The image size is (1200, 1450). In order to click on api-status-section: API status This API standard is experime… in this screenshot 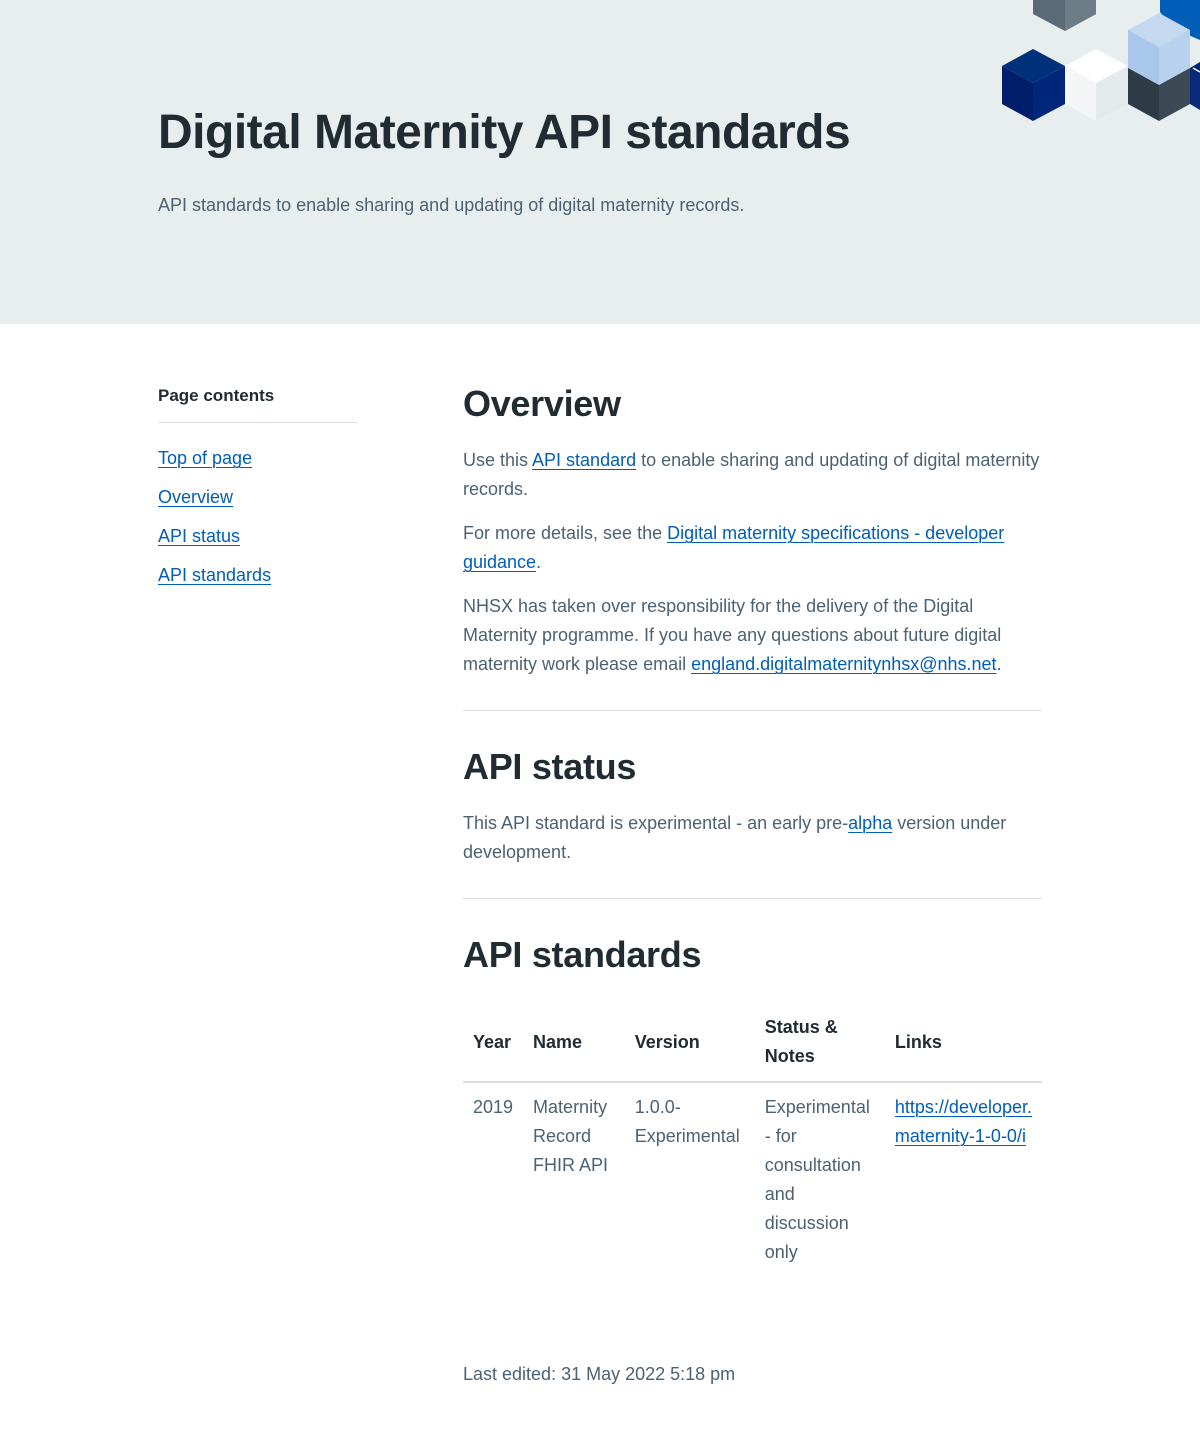, I will do `click(752, 805)`.